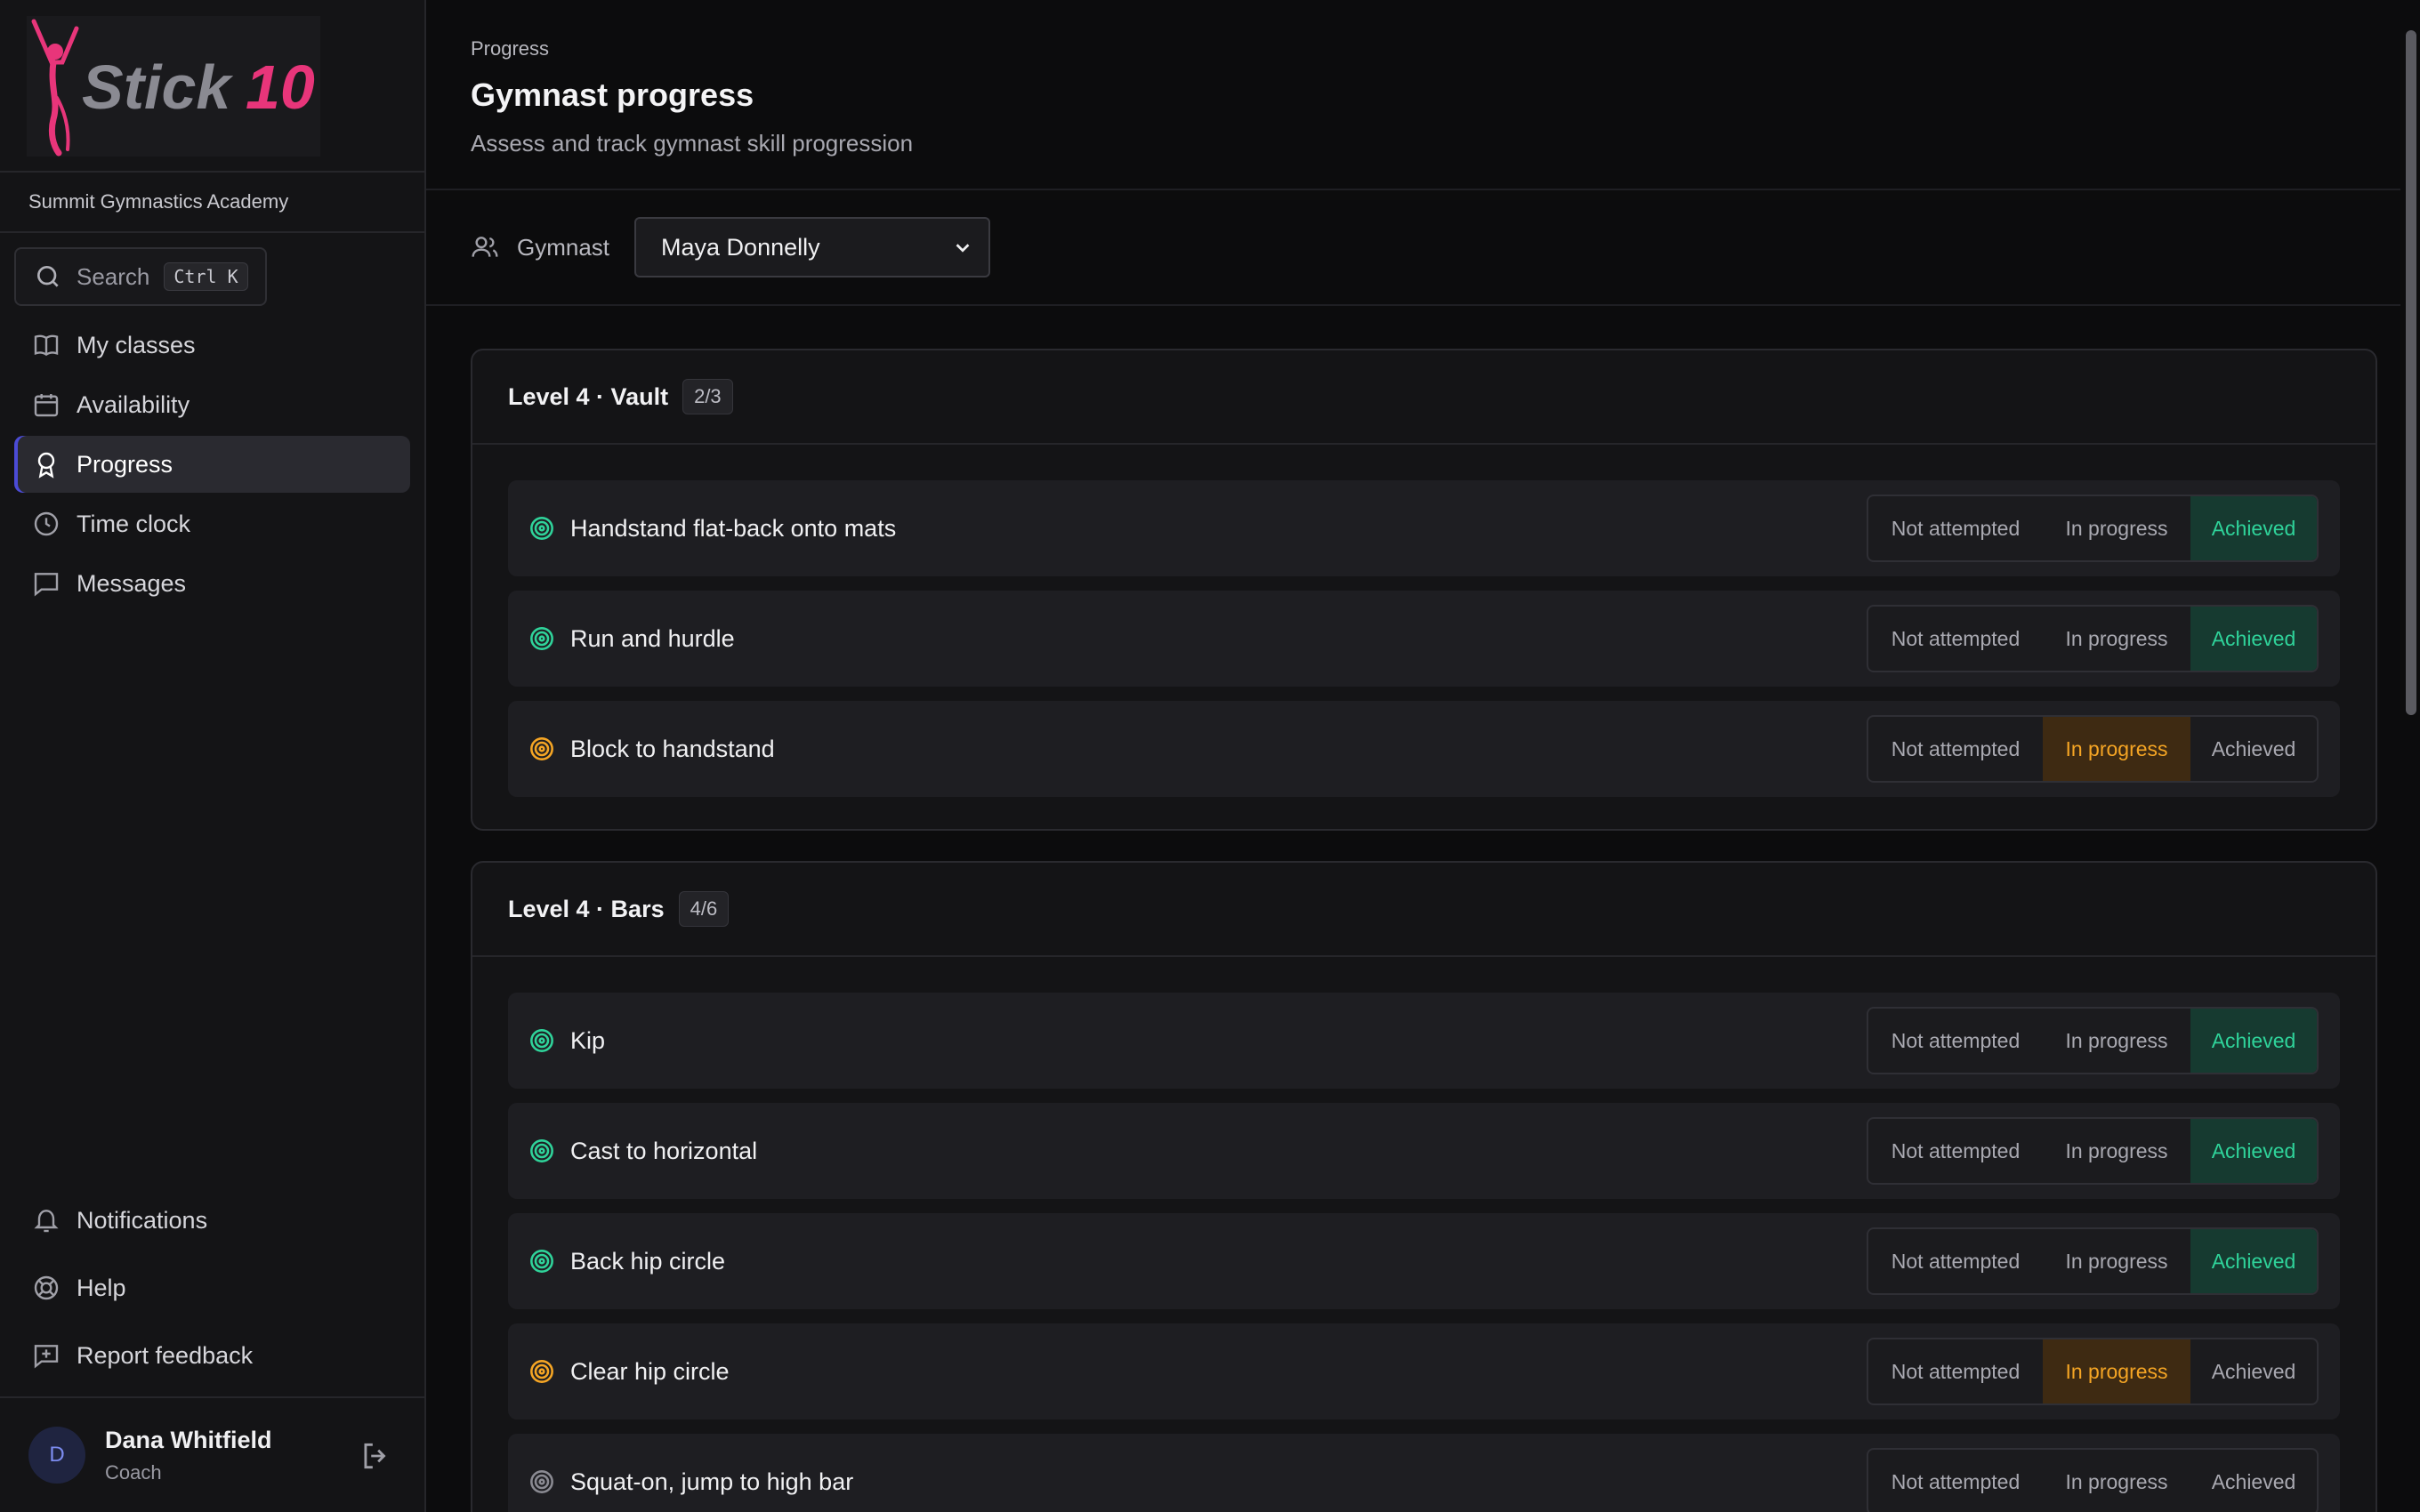 The image size is (2420, 1512). What do you see at coordinates (652, 638) in the screenshot?
I see `skill-name: Run and hurdle` at bounding box center [652, 638].